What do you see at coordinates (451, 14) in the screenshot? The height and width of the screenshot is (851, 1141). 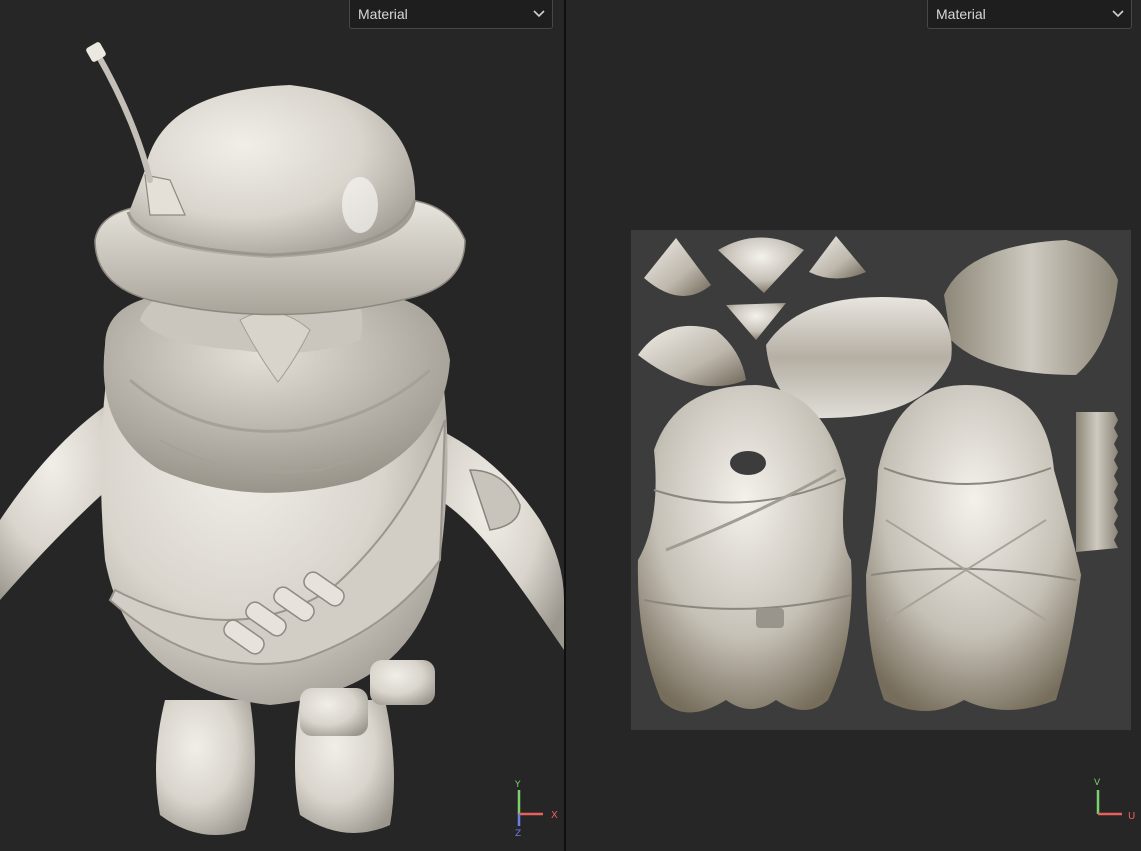 I see `display-mode-select-3d: Material` at bounding box center [451, 14].